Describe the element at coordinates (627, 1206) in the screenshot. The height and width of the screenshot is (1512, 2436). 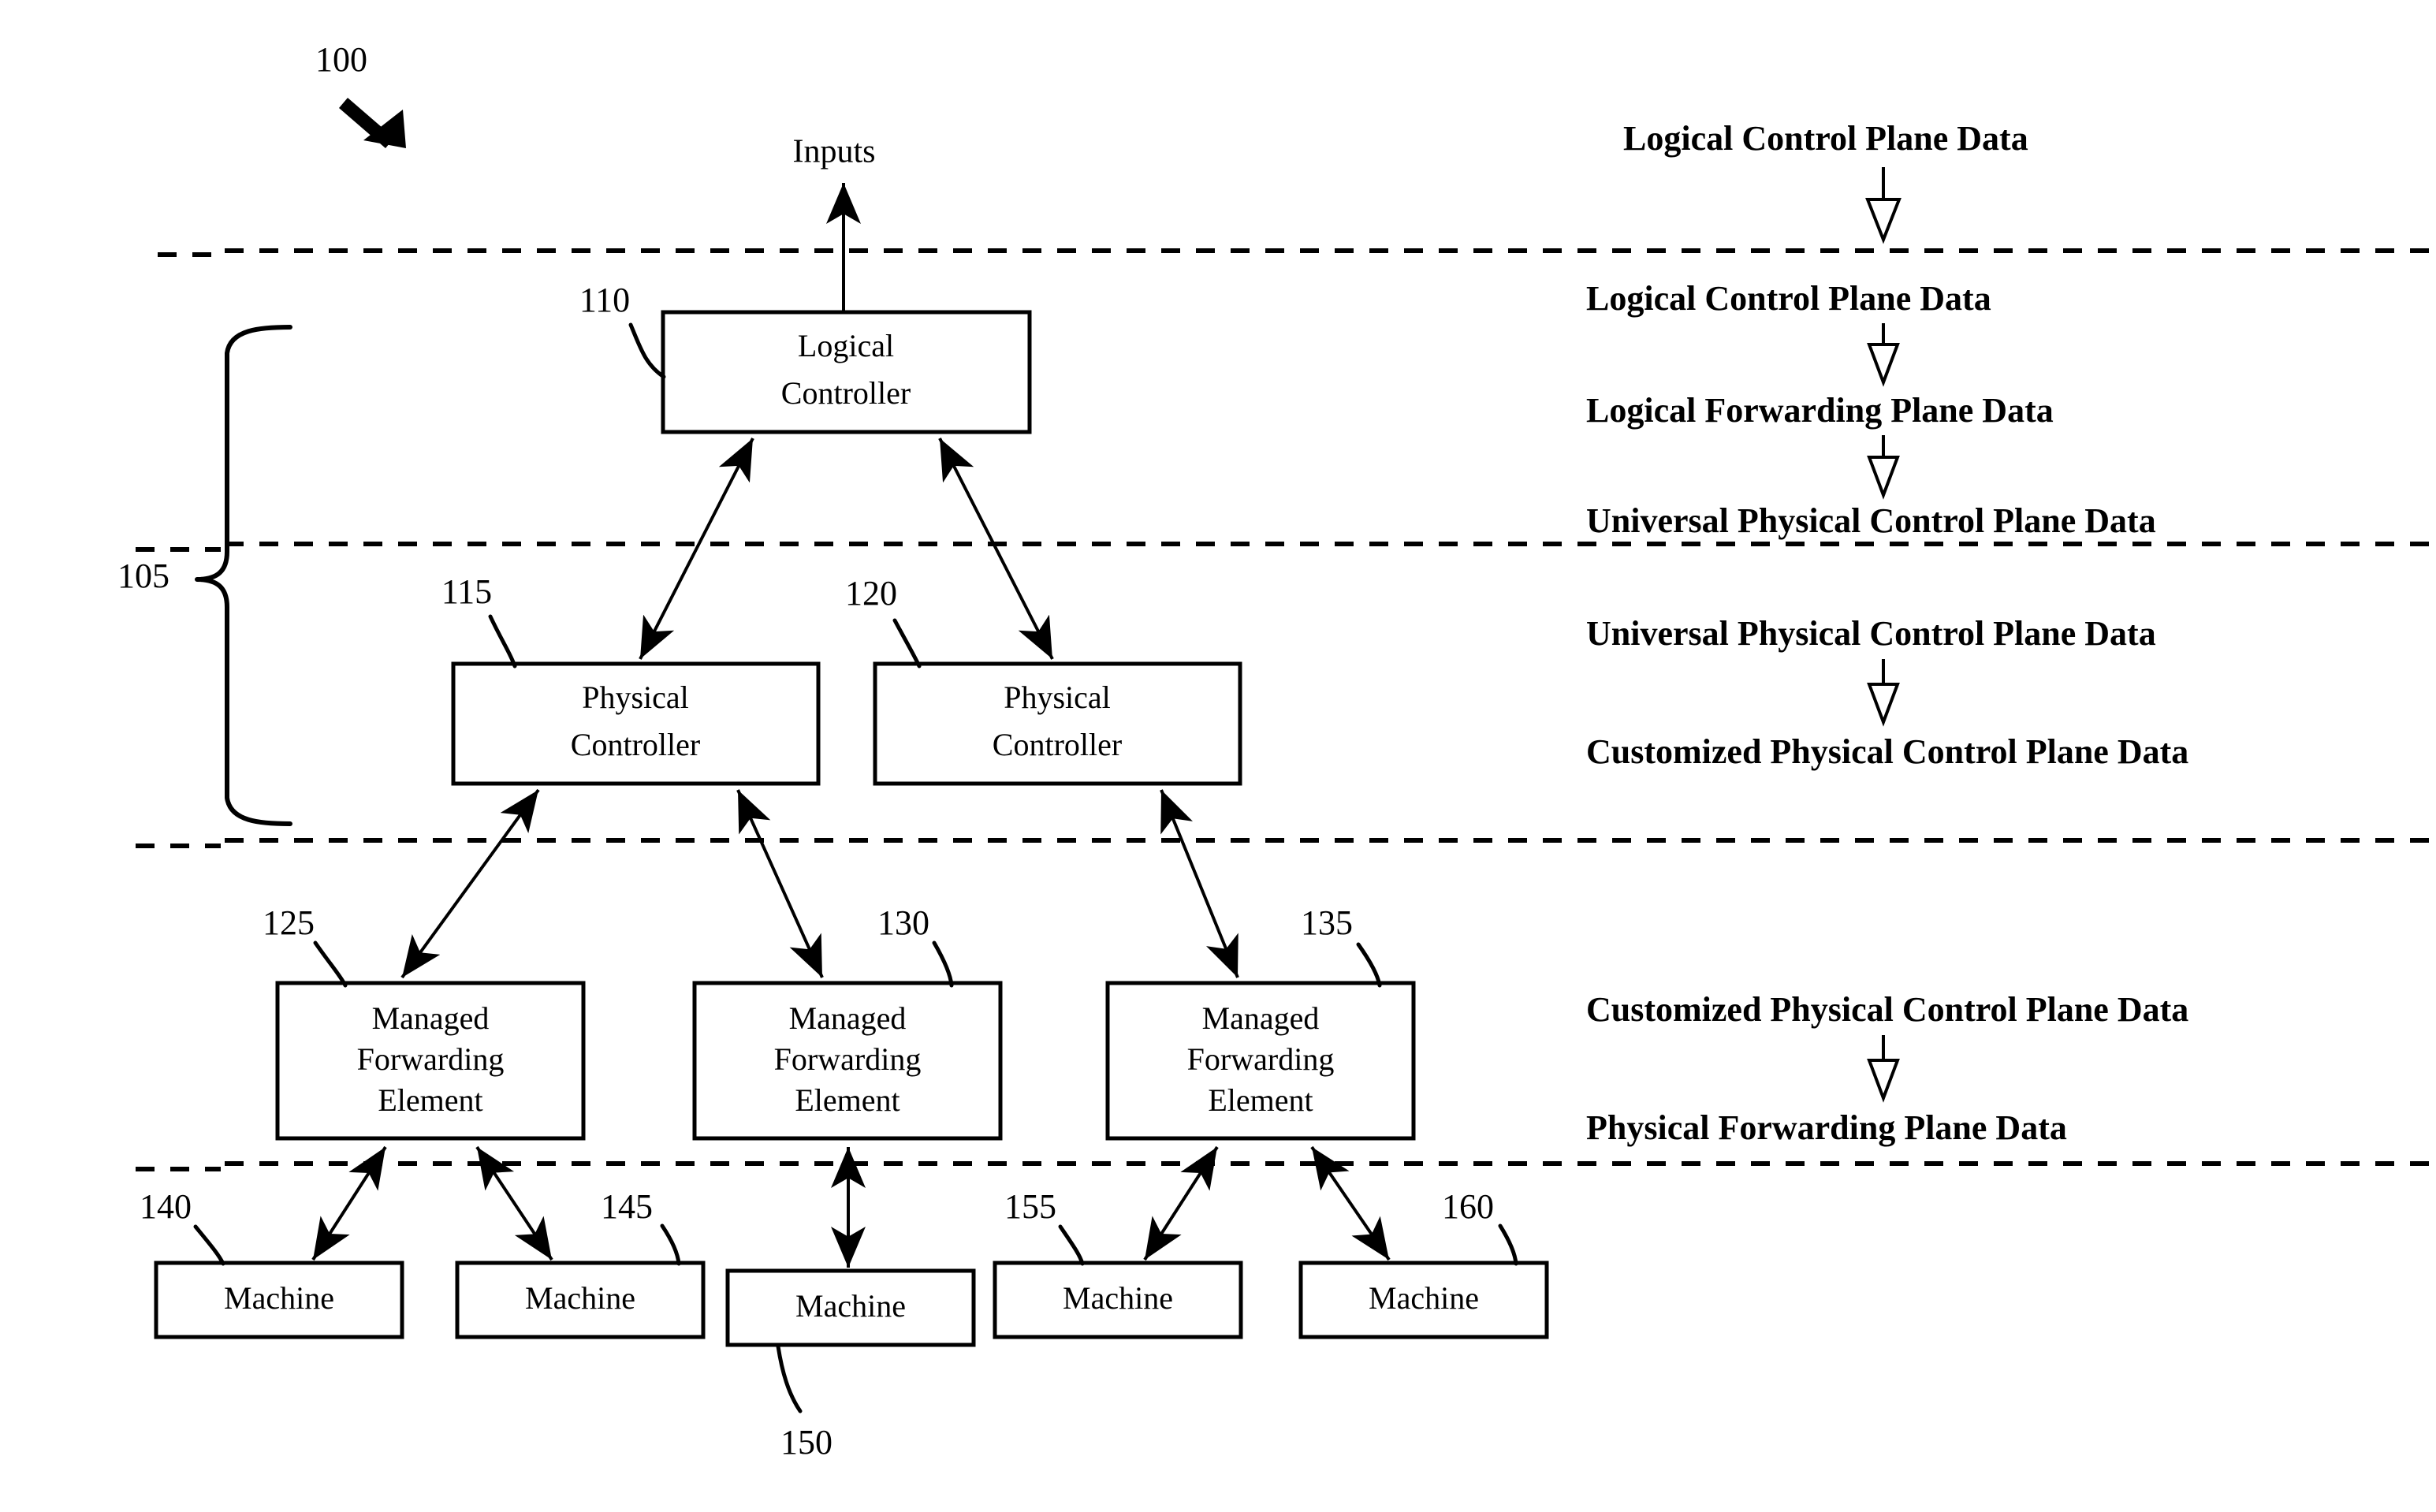
I see `machine-ref-number-1: 145` at that location.